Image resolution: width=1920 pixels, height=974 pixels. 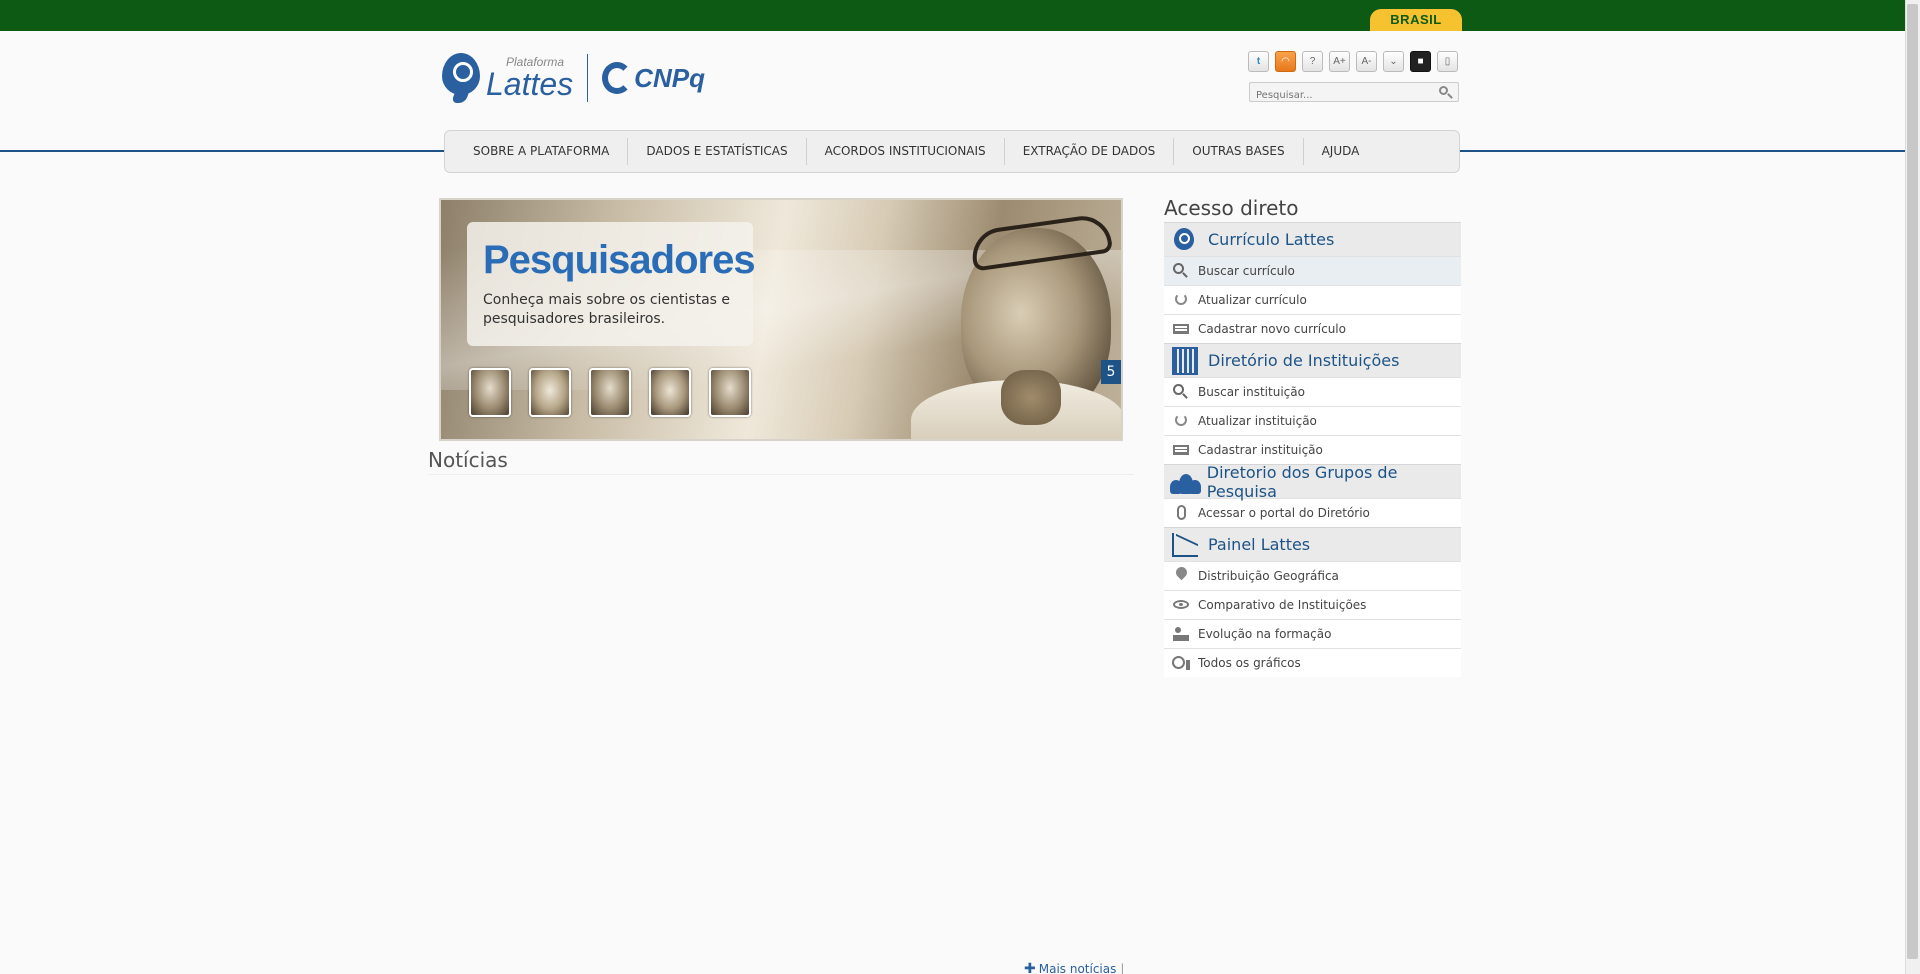 I want to click on search-box, so click(x=1354, y=93).